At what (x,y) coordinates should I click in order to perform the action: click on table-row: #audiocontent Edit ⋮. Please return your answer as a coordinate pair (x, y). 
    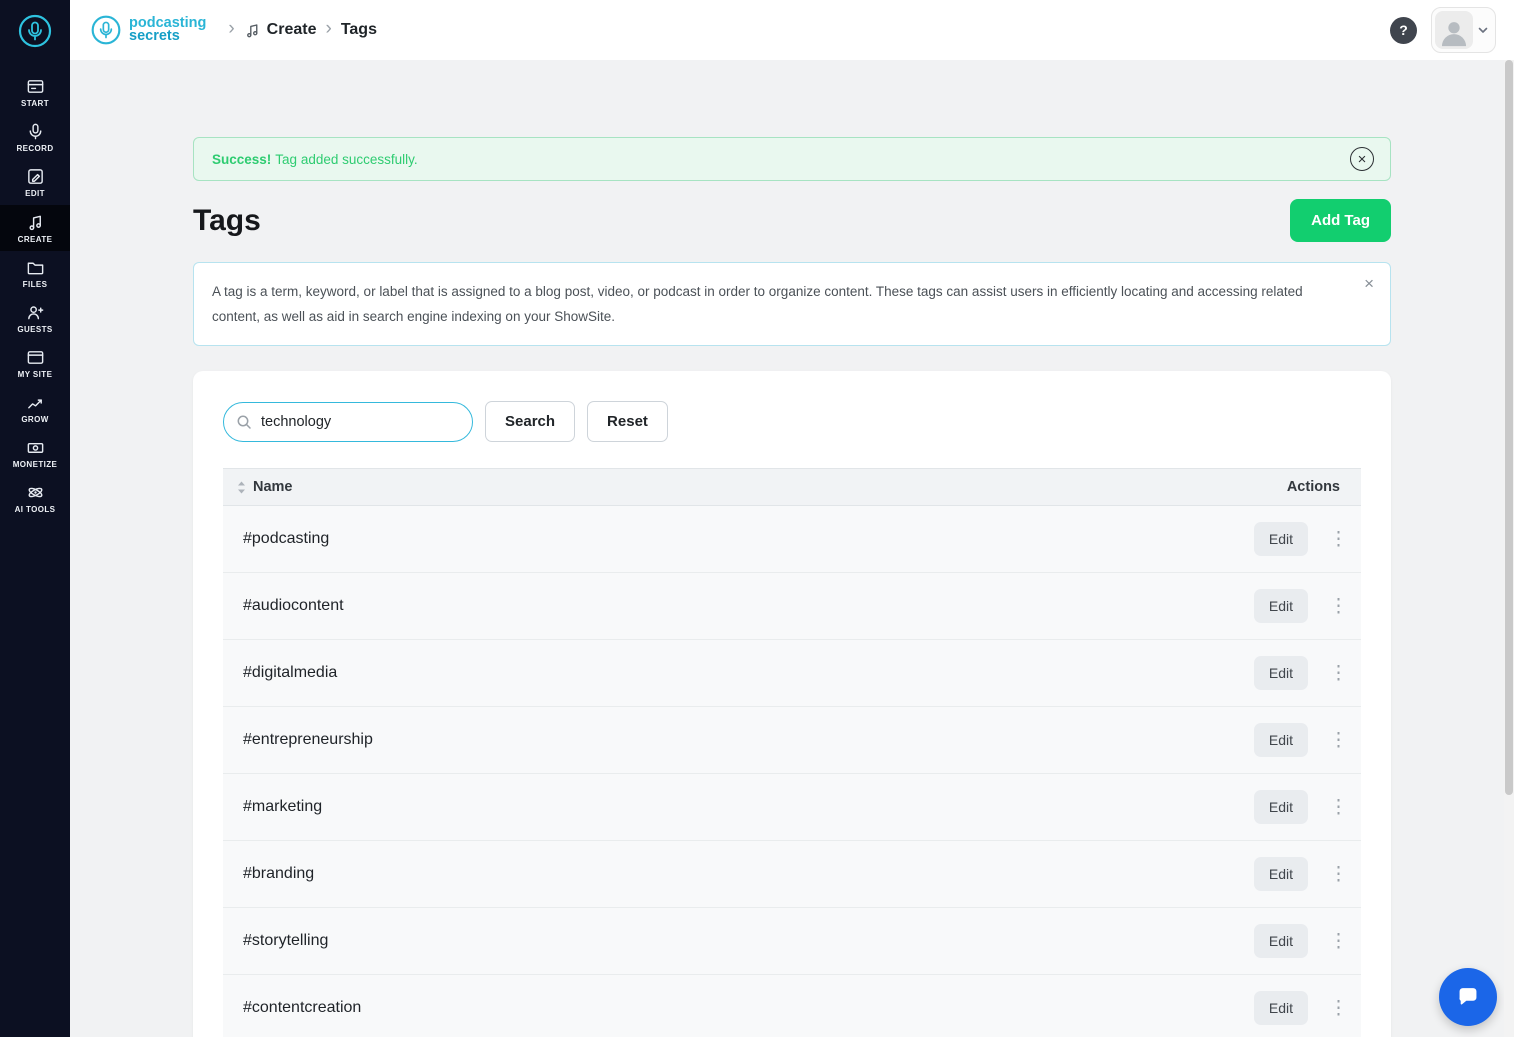
    Looking at the image, I should click on (792, 606).